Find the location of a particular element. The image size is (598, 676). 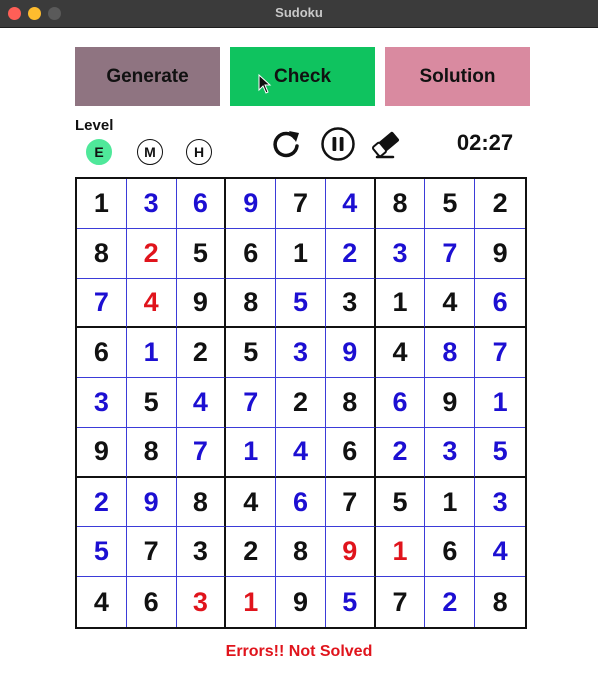

level-easy-button: E is located at coordinates (99, 152).